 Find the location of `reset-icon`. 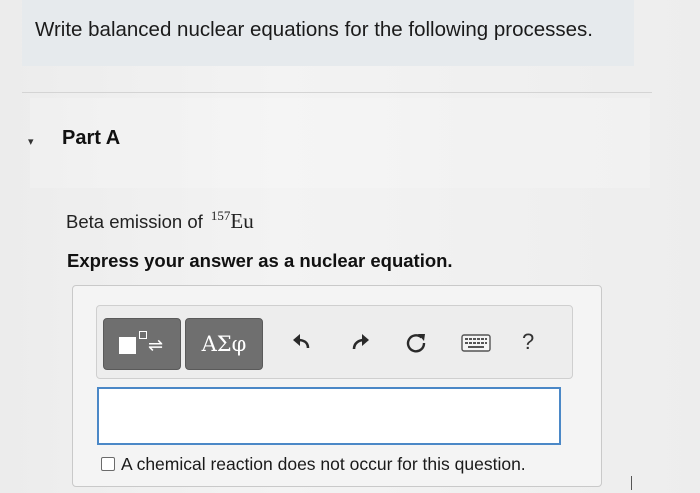

reset-icon is located at coordinates (416, 343).